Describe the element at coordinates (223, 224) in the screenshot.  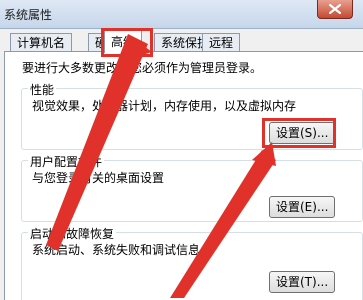
I see `arrow-to-performance-settings` at that location.